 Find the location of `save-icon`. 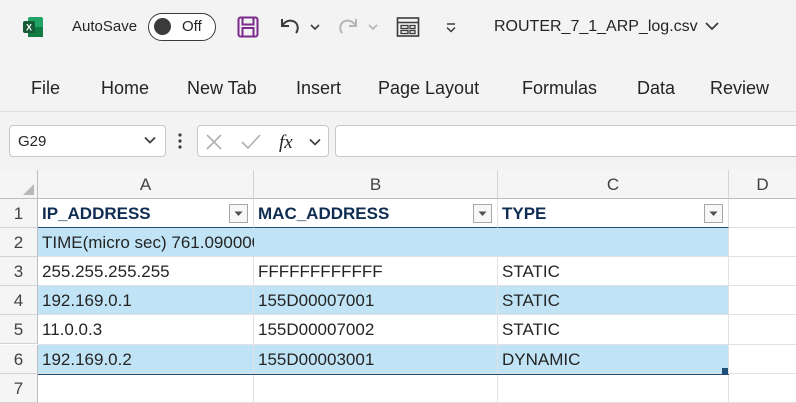

save-icon is located at coordinates (248, 27).